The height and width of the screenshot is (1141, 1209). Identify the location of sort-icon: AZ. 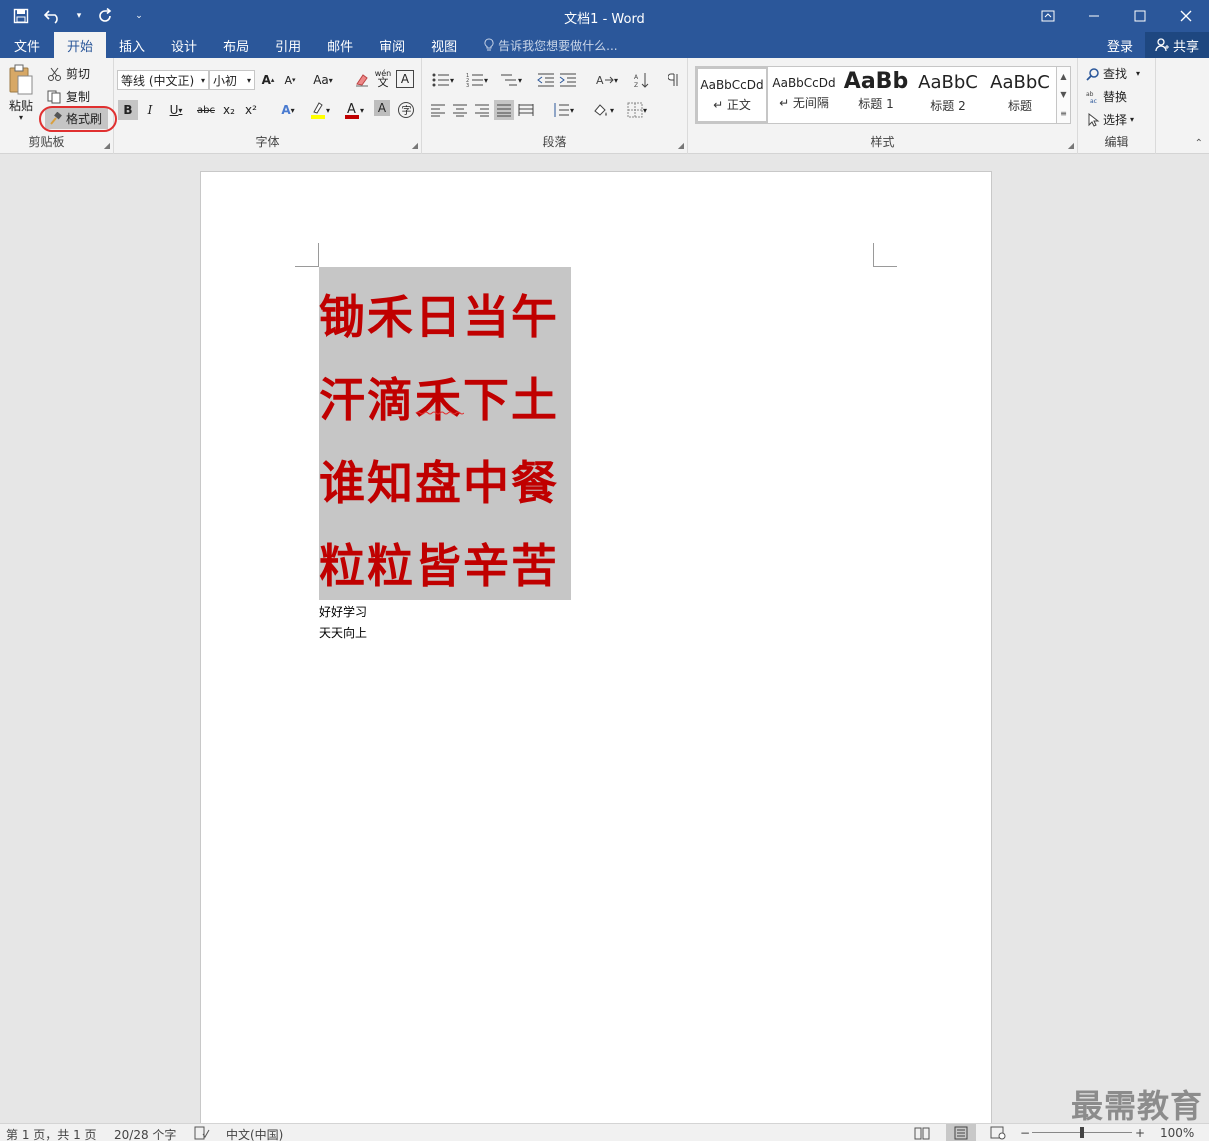
(642, 80).